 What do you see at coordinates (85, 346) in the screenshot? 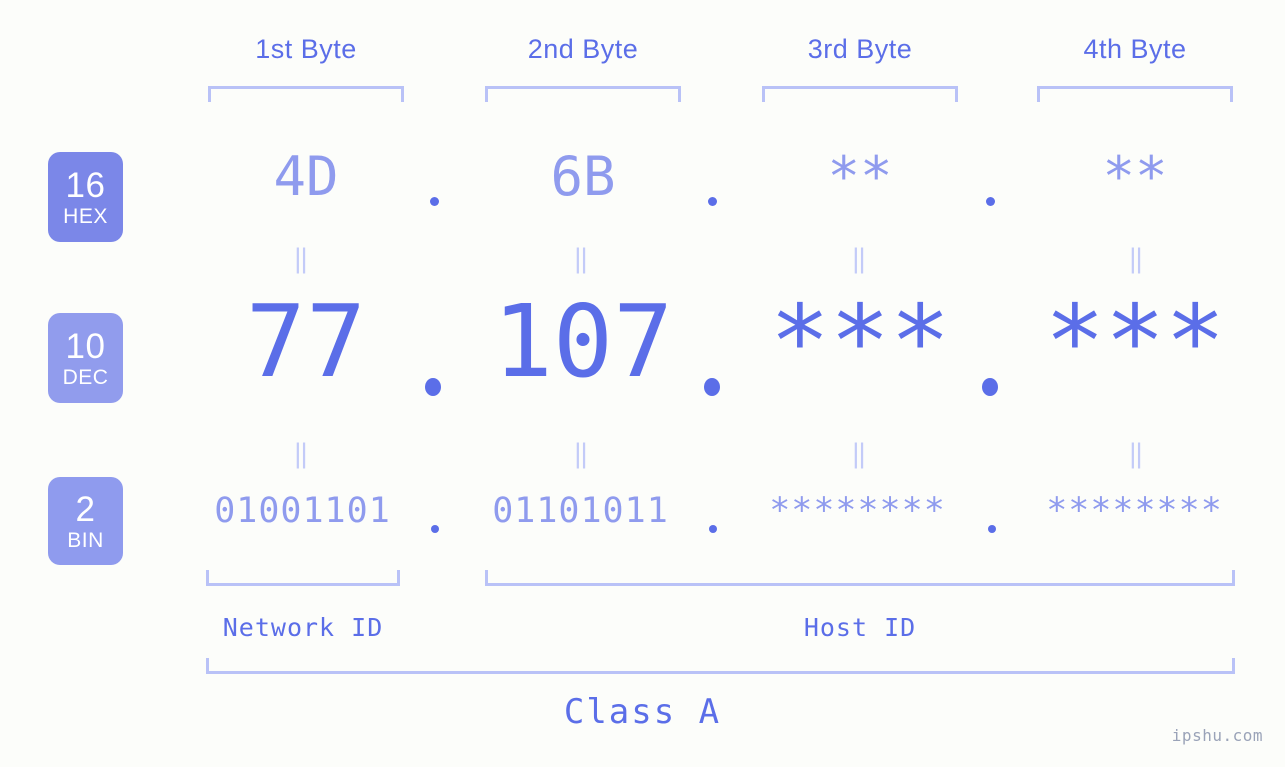
I see `radix-badge-dec-number: 10` at bounding box center [85, 346].